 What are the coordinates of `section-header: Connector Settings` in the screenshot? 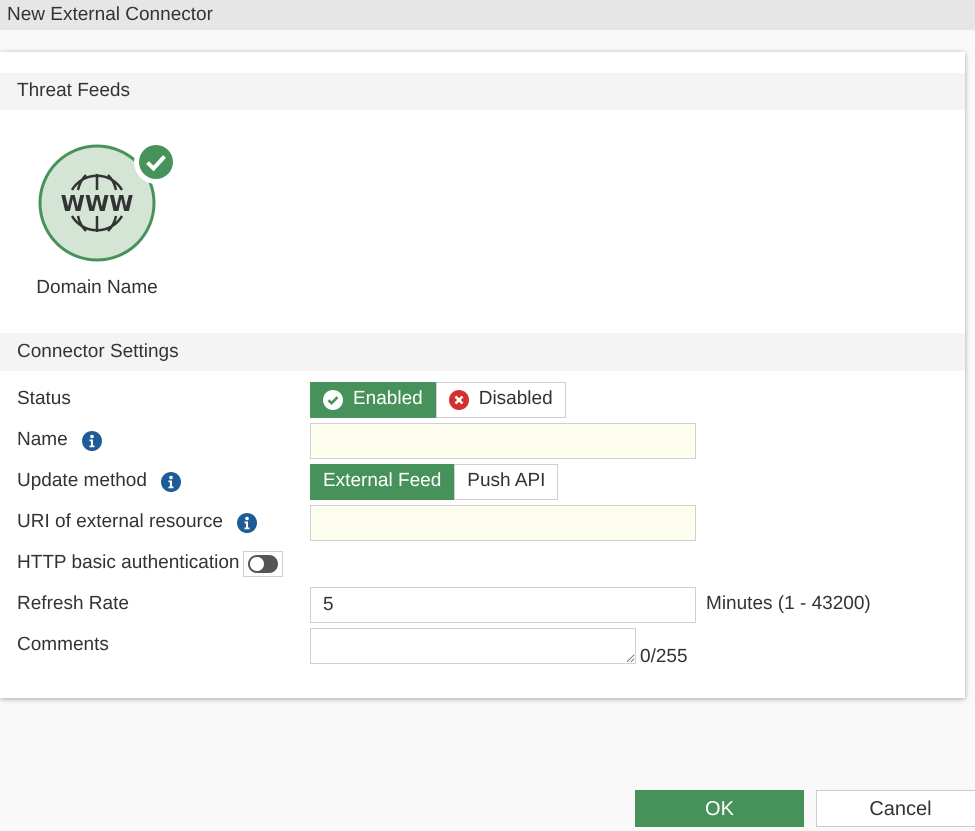 It's located at (482, 352).